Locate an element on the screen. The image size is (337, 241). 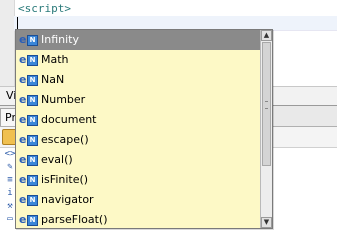
autocomplete-item: e NisFinite() is located at coordinates (138, 180).